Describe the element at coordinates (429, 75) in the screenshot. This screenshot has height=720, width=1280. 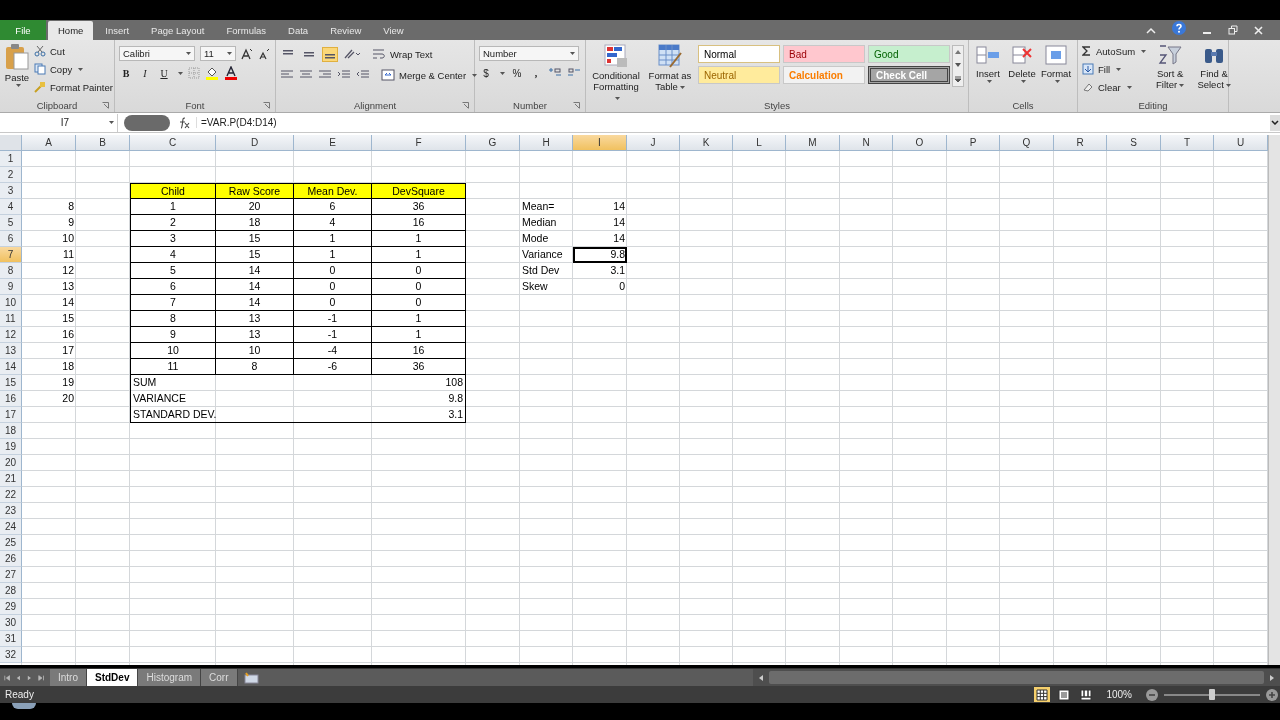
I see `merge-center-button: Merge & Center` at that location.